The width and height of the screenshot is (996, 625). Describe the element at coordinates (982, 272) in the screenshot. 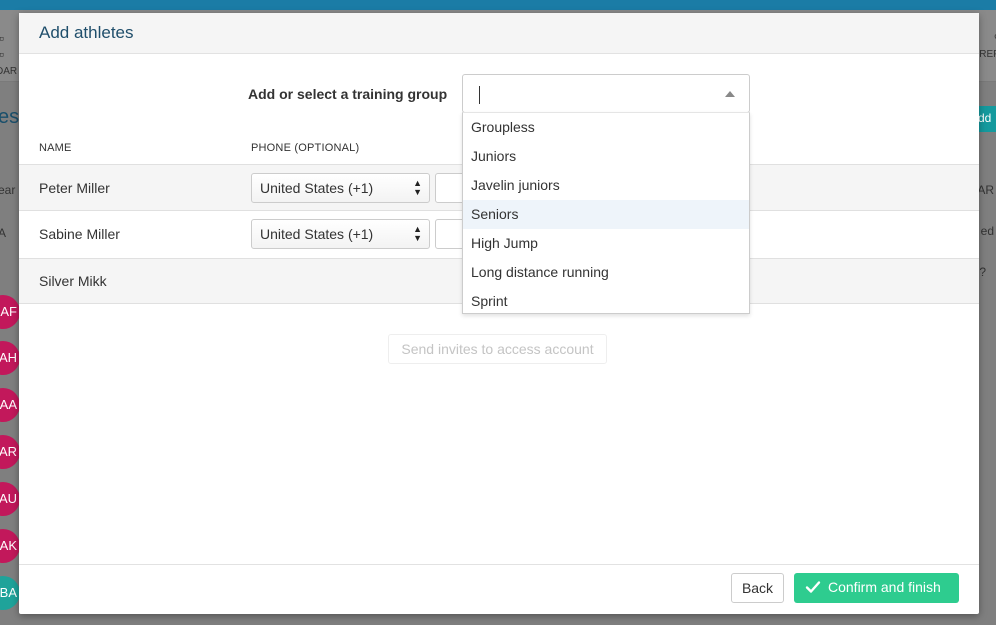

I see `help-icon: ?` at that location.